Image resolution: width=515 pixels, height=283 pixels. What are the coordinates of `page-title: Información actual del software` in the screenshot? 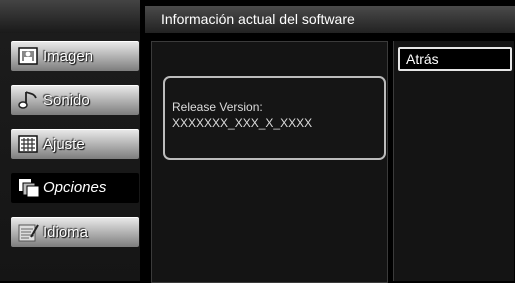 It's located at (258, 19).